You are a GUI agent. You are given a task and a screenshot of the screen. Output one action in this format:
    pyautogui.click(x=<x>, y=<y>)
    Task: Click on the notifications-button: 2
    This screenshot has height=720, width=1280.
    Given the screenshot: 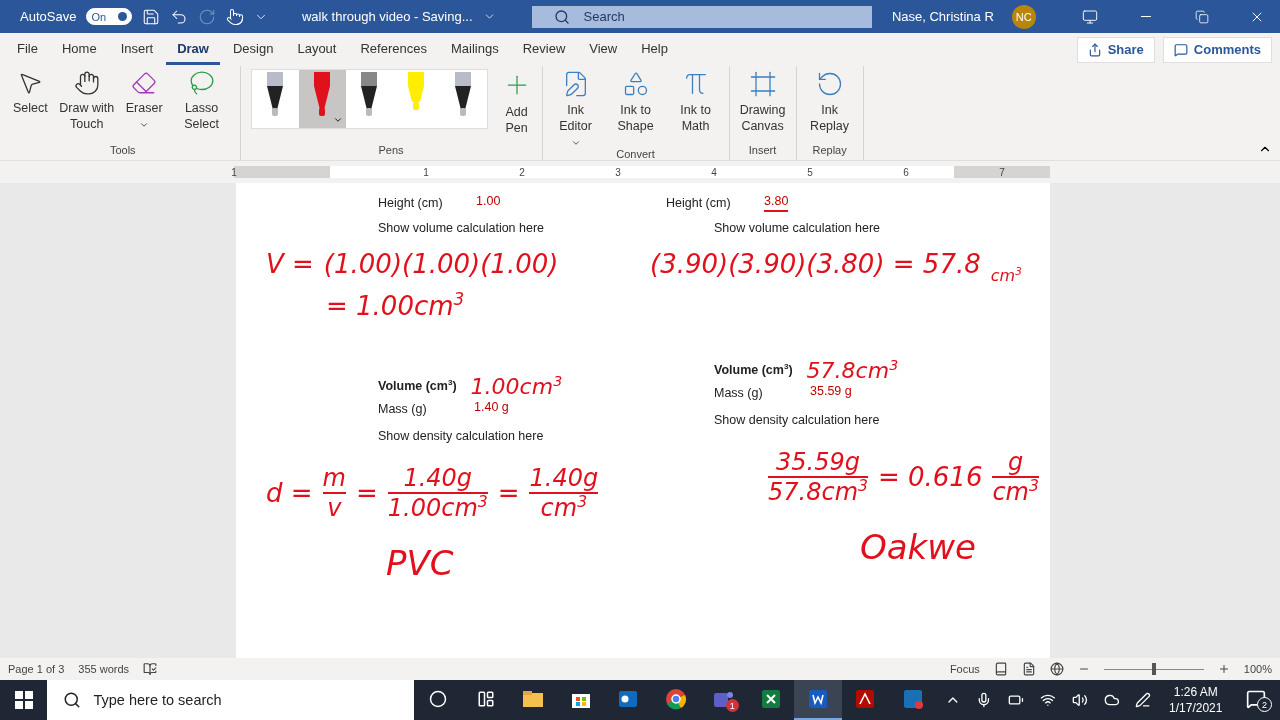 What is the action you would take?
    pyautogui.click(x=1256, y=700)
    